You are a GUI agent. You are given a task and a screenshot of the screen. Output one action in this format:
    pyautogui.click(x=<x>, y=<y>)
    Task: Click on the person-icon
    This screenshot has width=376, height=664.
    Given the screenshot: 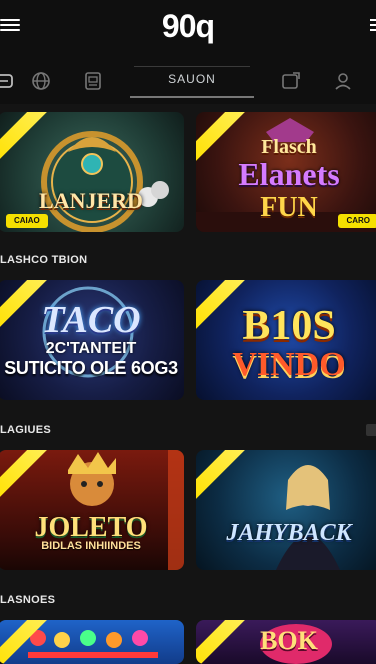 What is the action you would take?
    pyautogui.click(x=343, y=81)
    